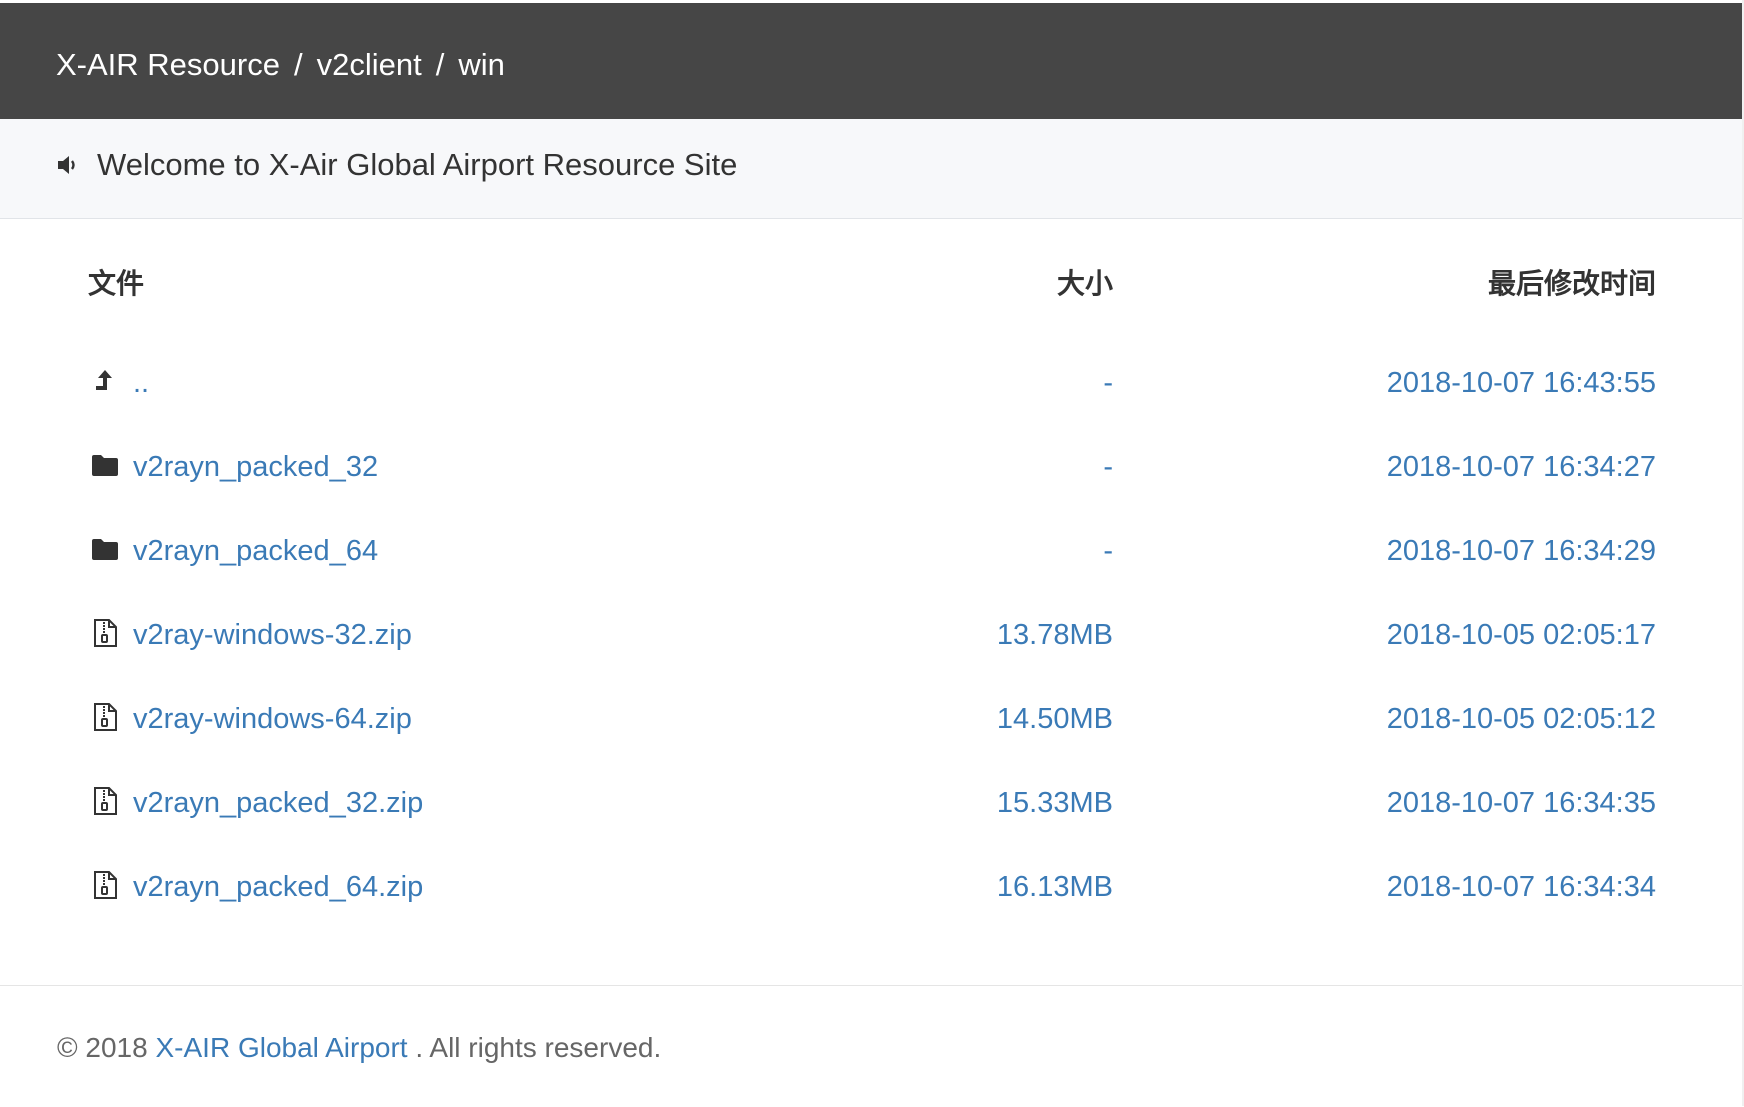 This screenshot has width=1744, height=1107. What do you see at coordinates (255, 467) in the screenshot?
I see `file-link: v2rayn_packed_32` at bounding box center [255, 467].